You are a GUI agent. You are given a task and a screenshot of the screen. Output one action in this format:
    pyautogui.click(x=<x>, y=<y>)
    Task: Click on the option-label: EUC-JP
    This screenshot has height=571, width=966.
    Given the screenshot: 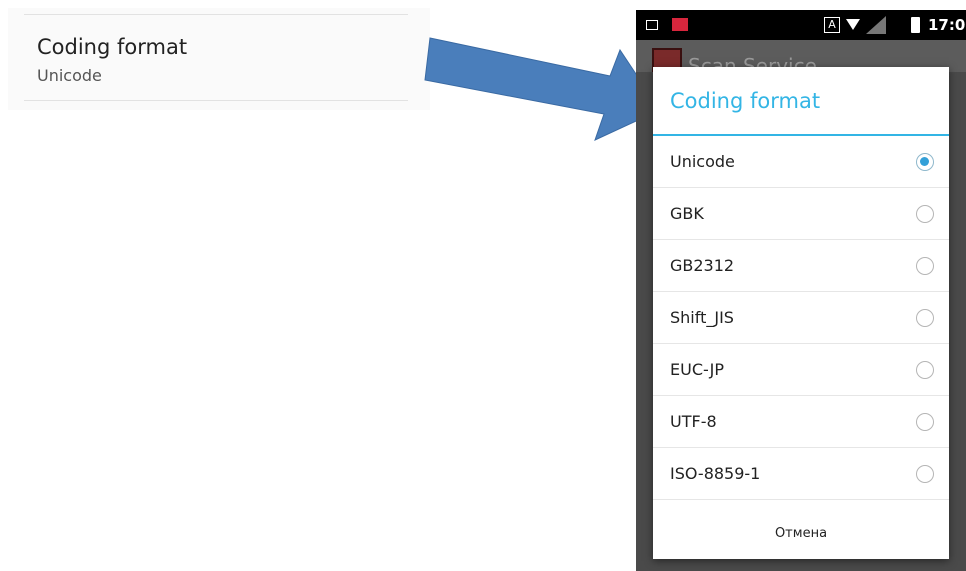 What is the action you would take?
    pyautogui.click(x=697, y=369)
    